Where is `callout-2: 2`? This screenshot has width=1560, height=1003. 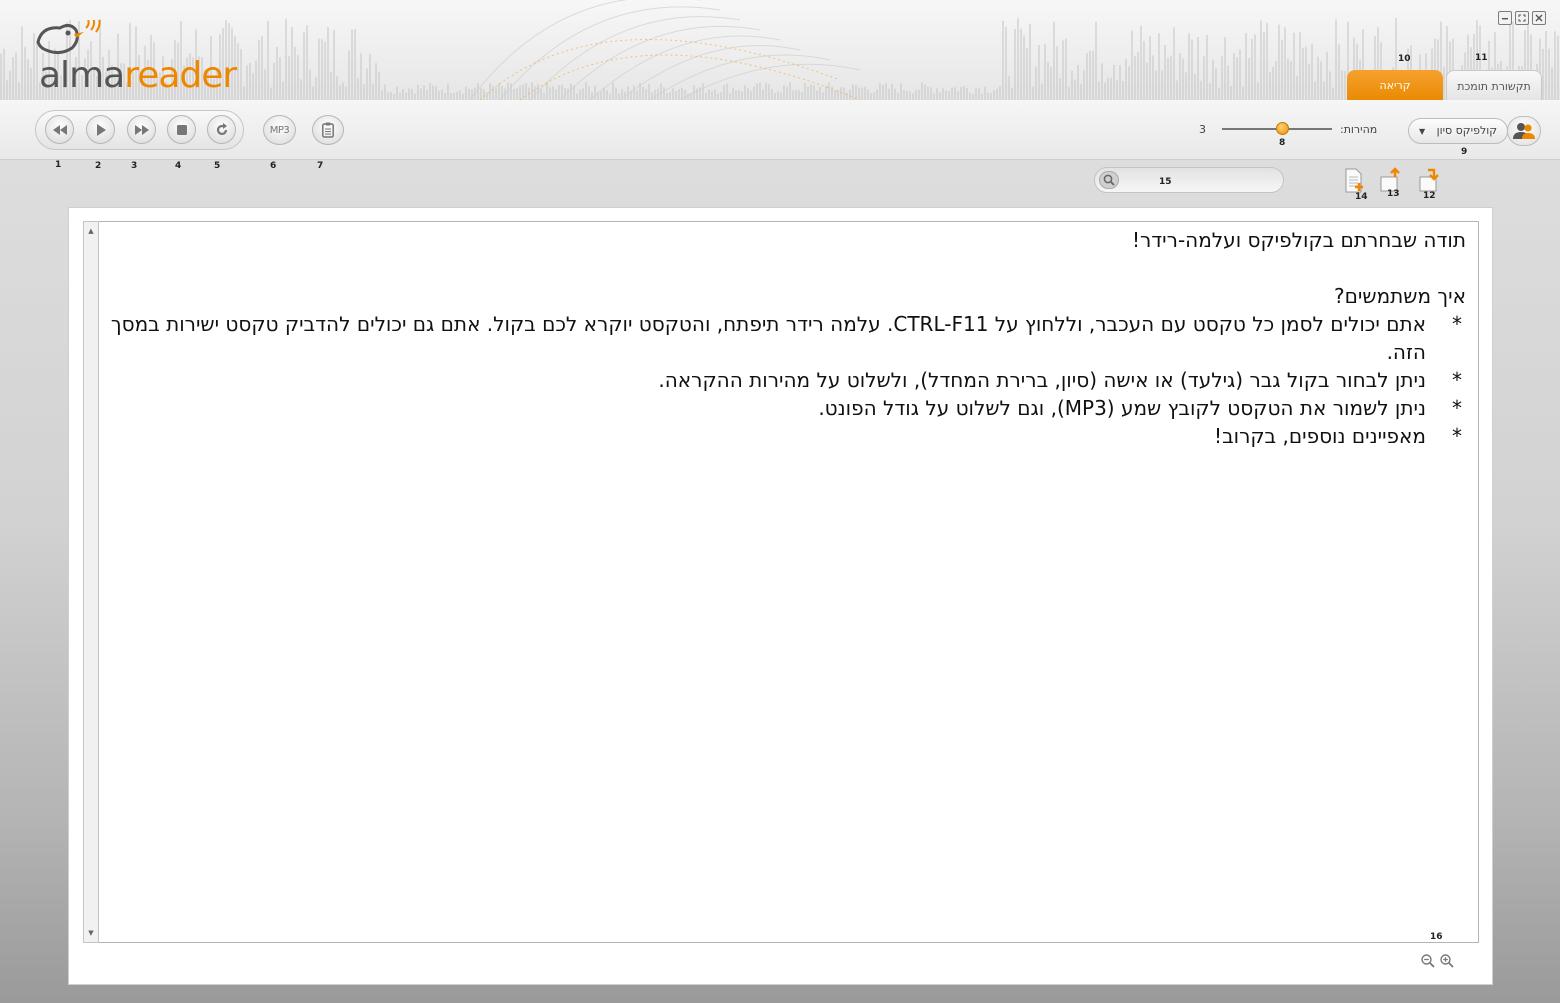
callout-2: 2 is located at coordinates (98, 166).